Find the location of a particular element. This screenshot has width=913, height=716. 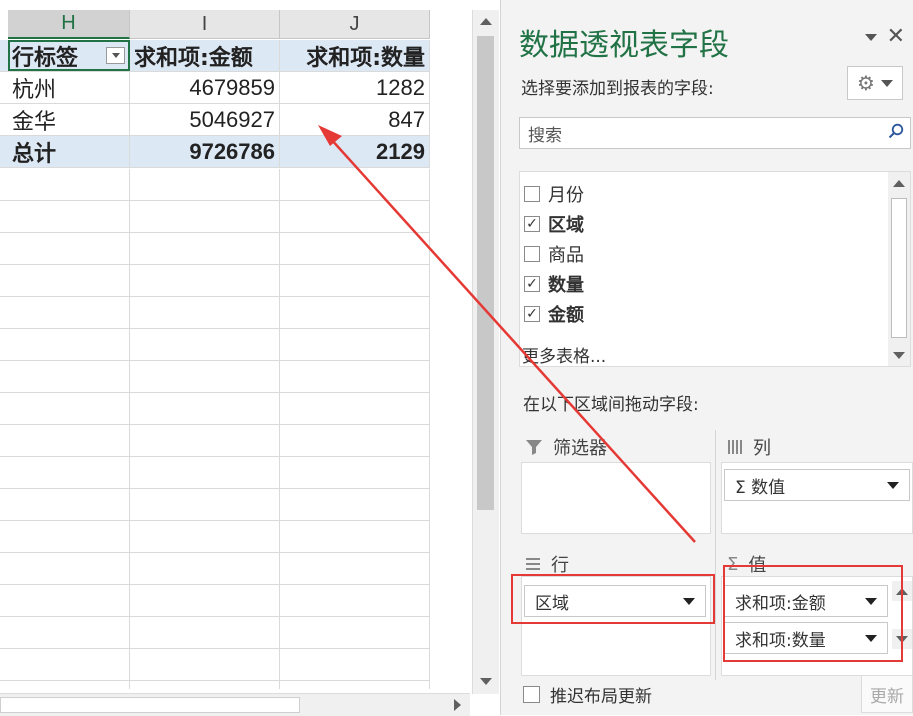

pivot-header-row: 行标签 求和项:金额 求和项:数量 is located at coordinates (215, 56).